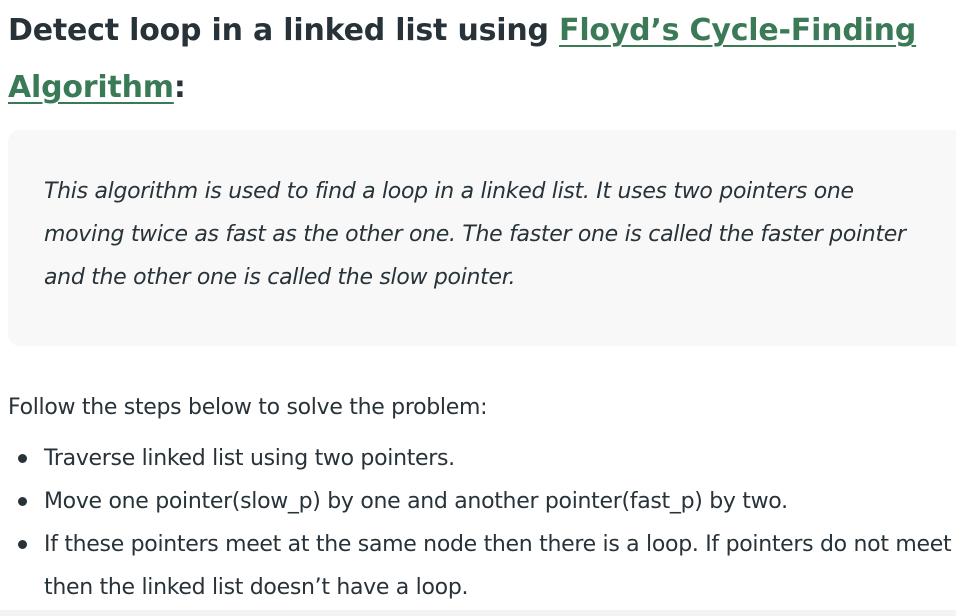 The image size is (956, 616). Describe the element at coordinates (179, 87) in the screenshot. I see `heading-suffix: :` at that location.